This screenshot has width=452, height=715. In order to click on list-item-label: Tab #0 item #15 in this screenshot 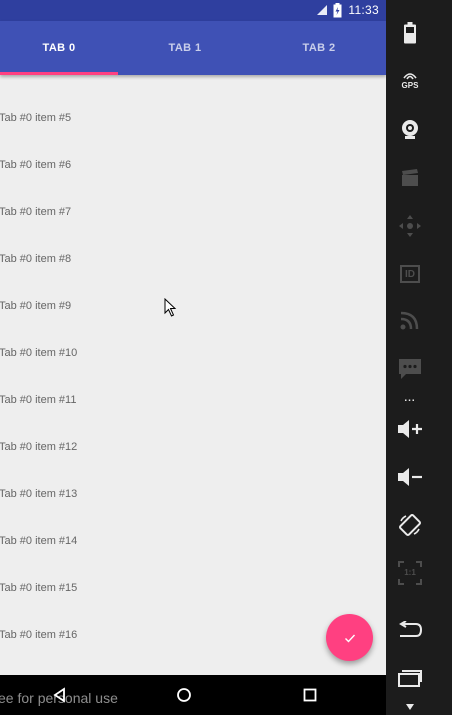, I will do `click(39, 587)`.